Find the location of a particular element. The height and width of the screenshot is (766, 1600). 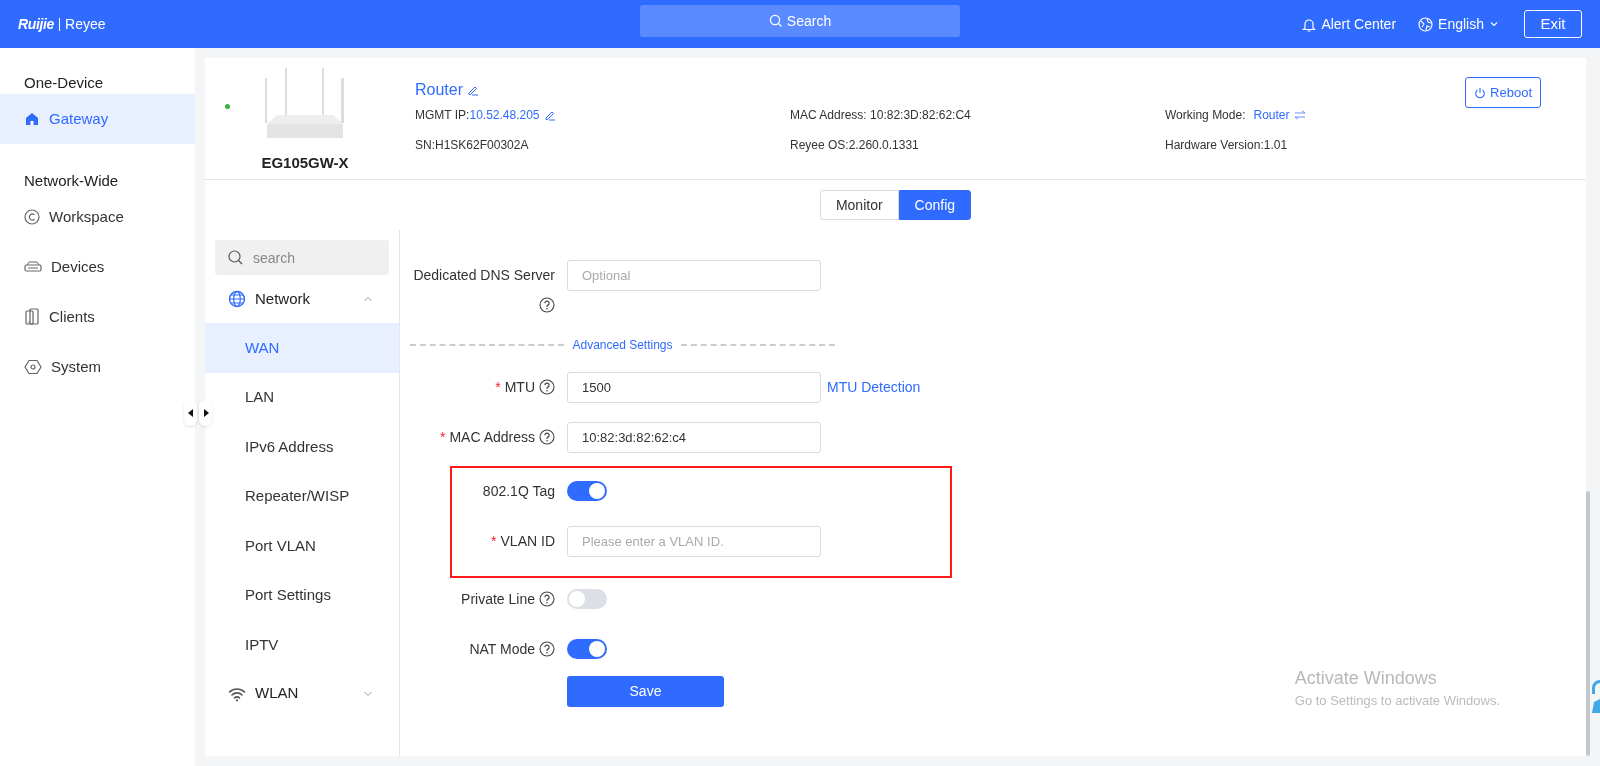

menu-group: Network is located at coordinates (302, 299).